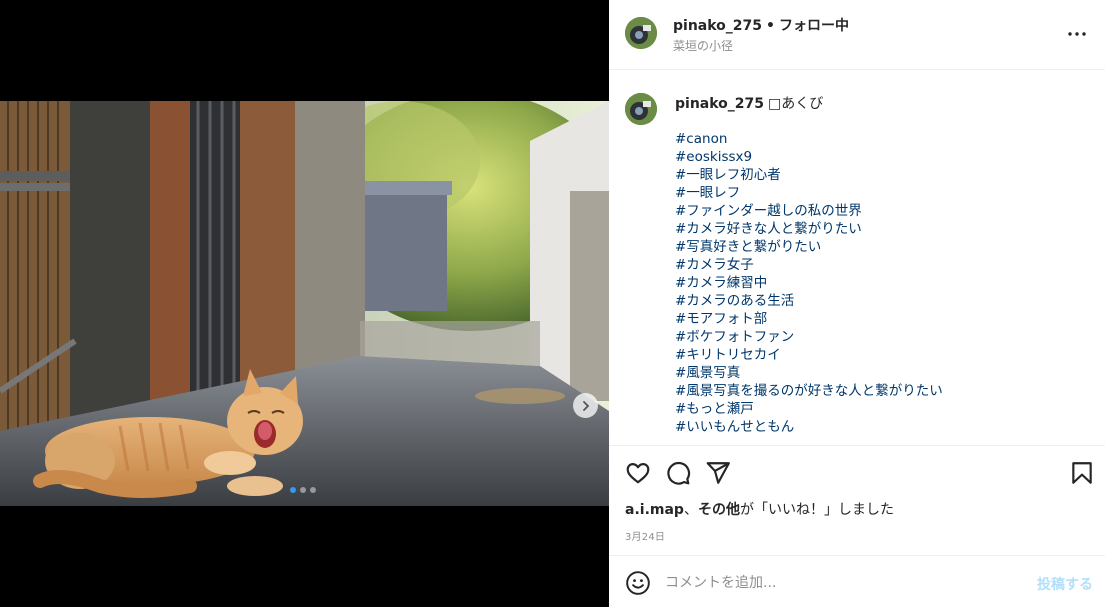 The width and height of the screenshot is (1105, 607). I want to click on comment-composer: 投稿する, so click(857, 581).